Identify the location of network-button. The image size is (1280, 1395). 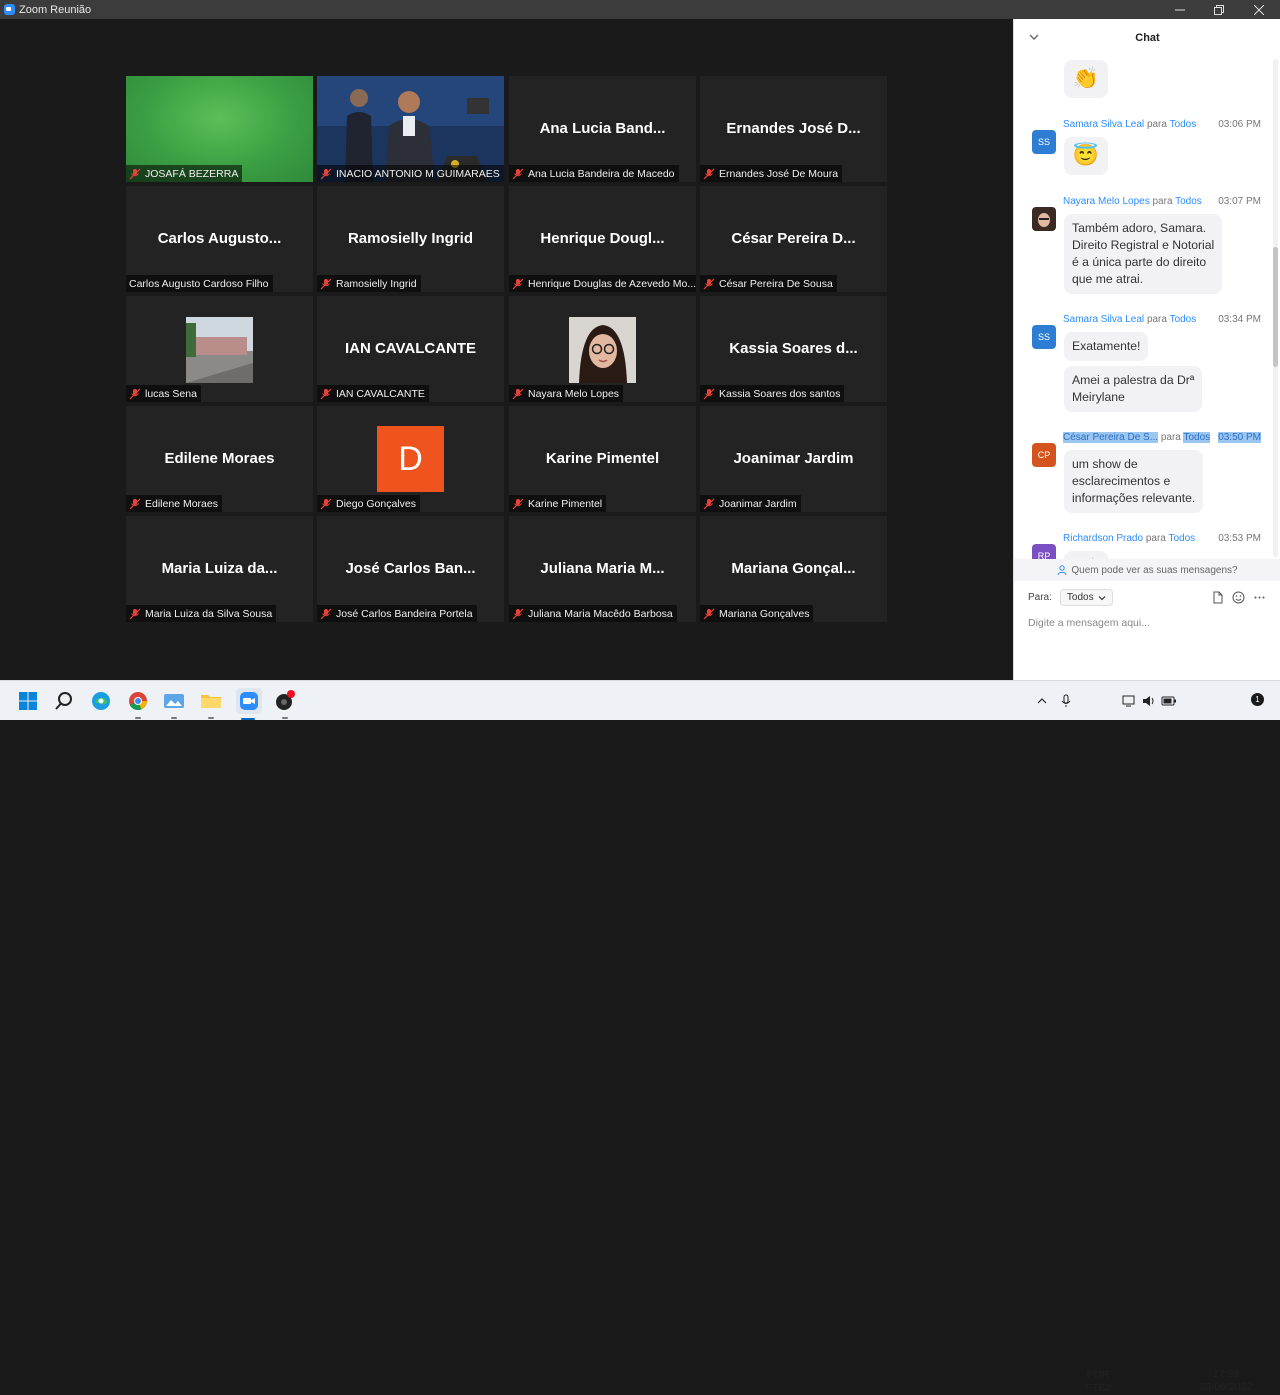
(1129, 701).